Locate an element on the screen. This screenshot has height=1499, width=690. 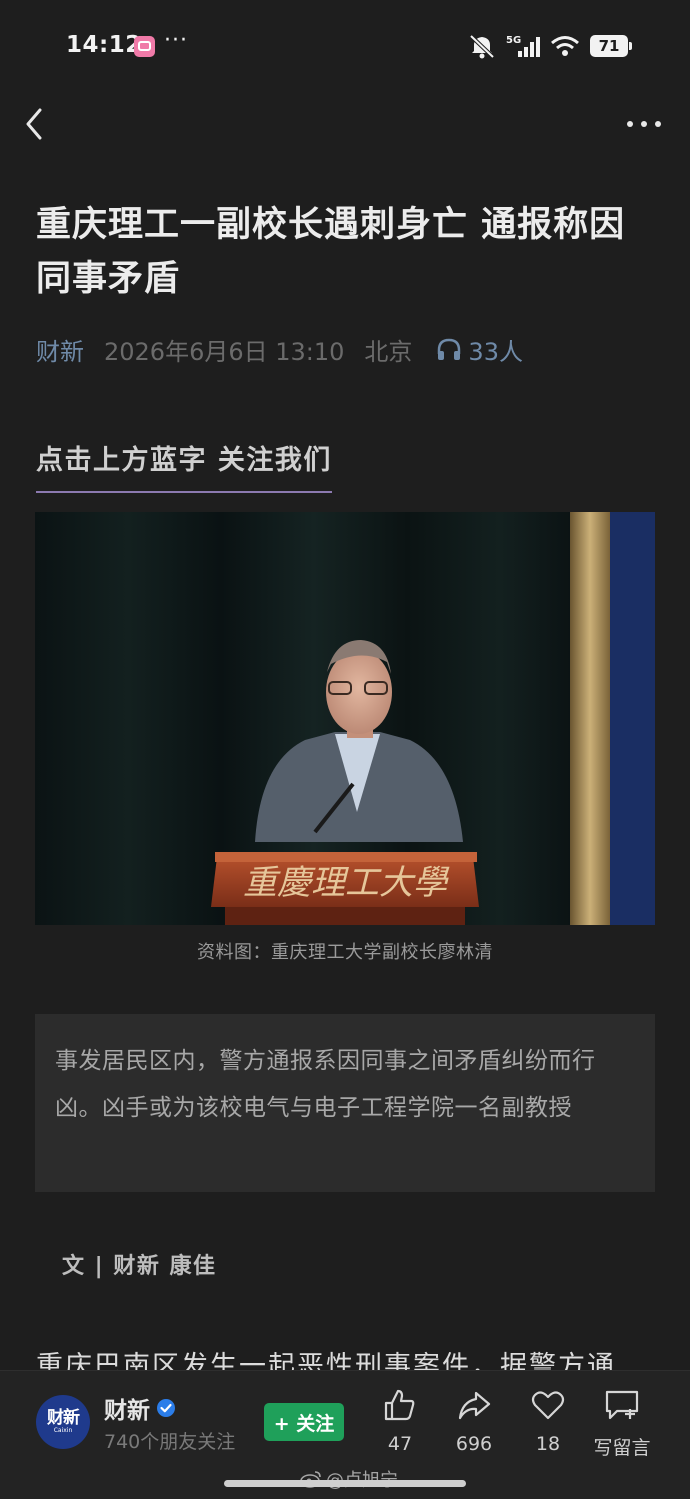
verified-badge-icon is located at coordinates (166, 1408).